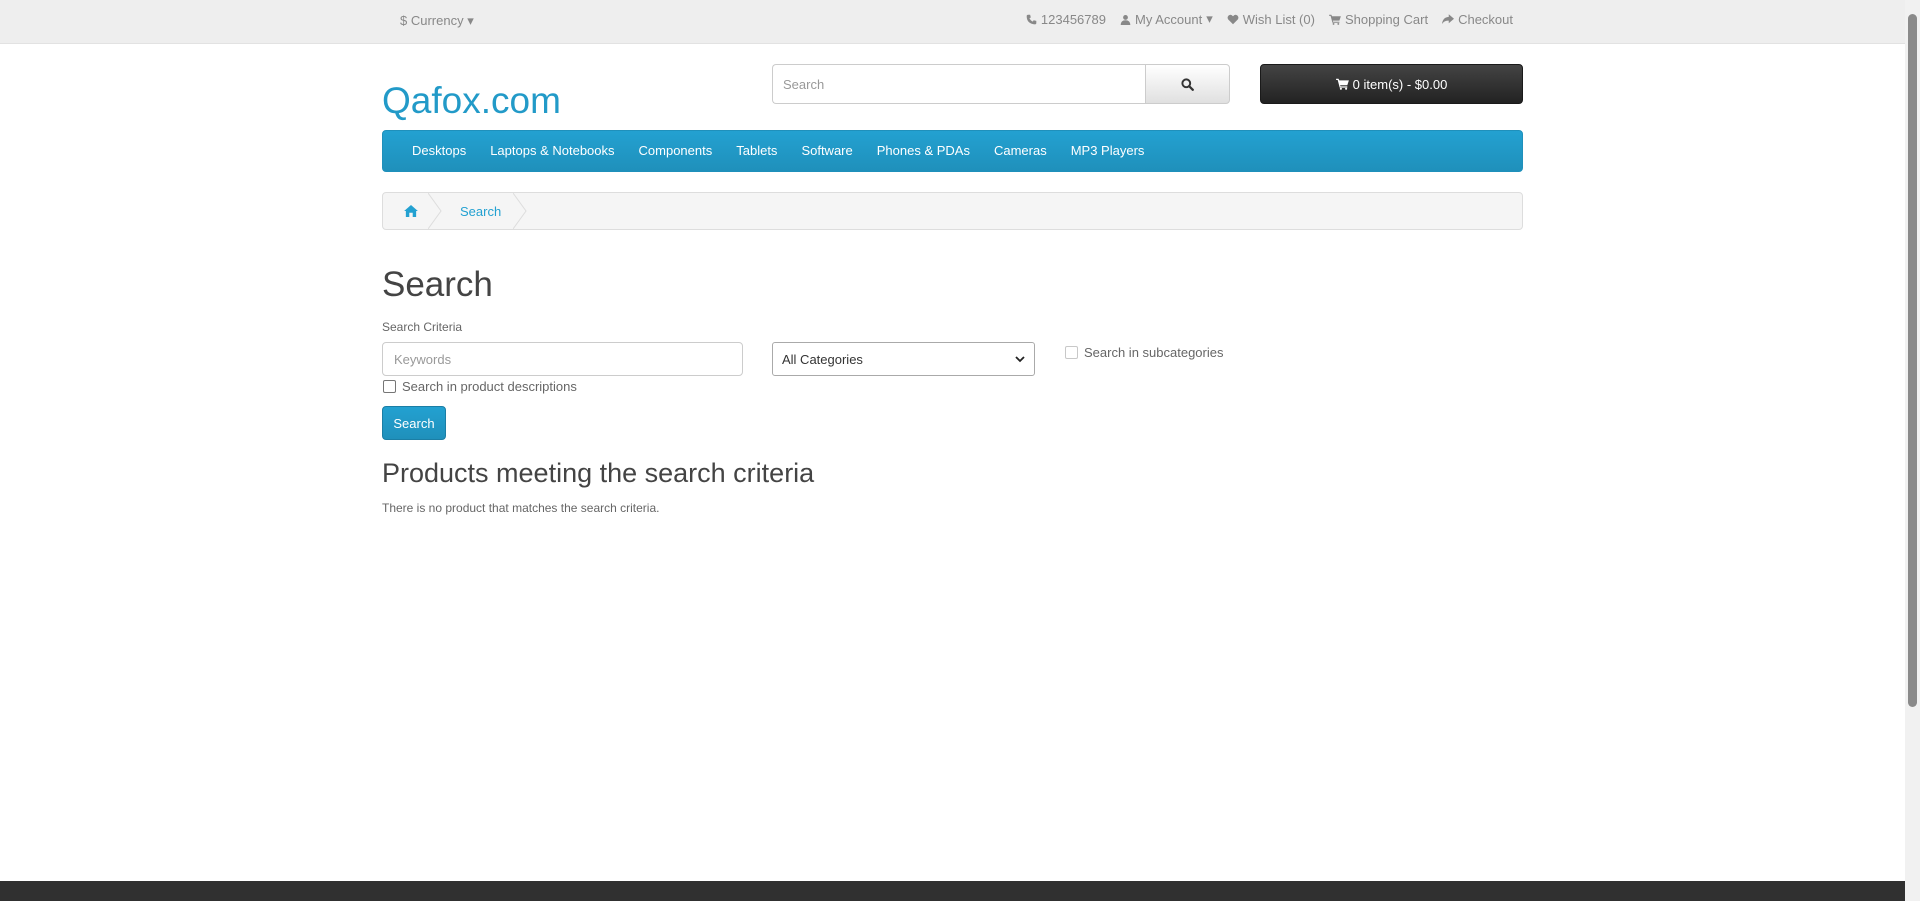 Image resolution: width=1920 pixels, height=901 pixels. I want to click on wishlist-label: Wish List (0), so click(1278, 19).